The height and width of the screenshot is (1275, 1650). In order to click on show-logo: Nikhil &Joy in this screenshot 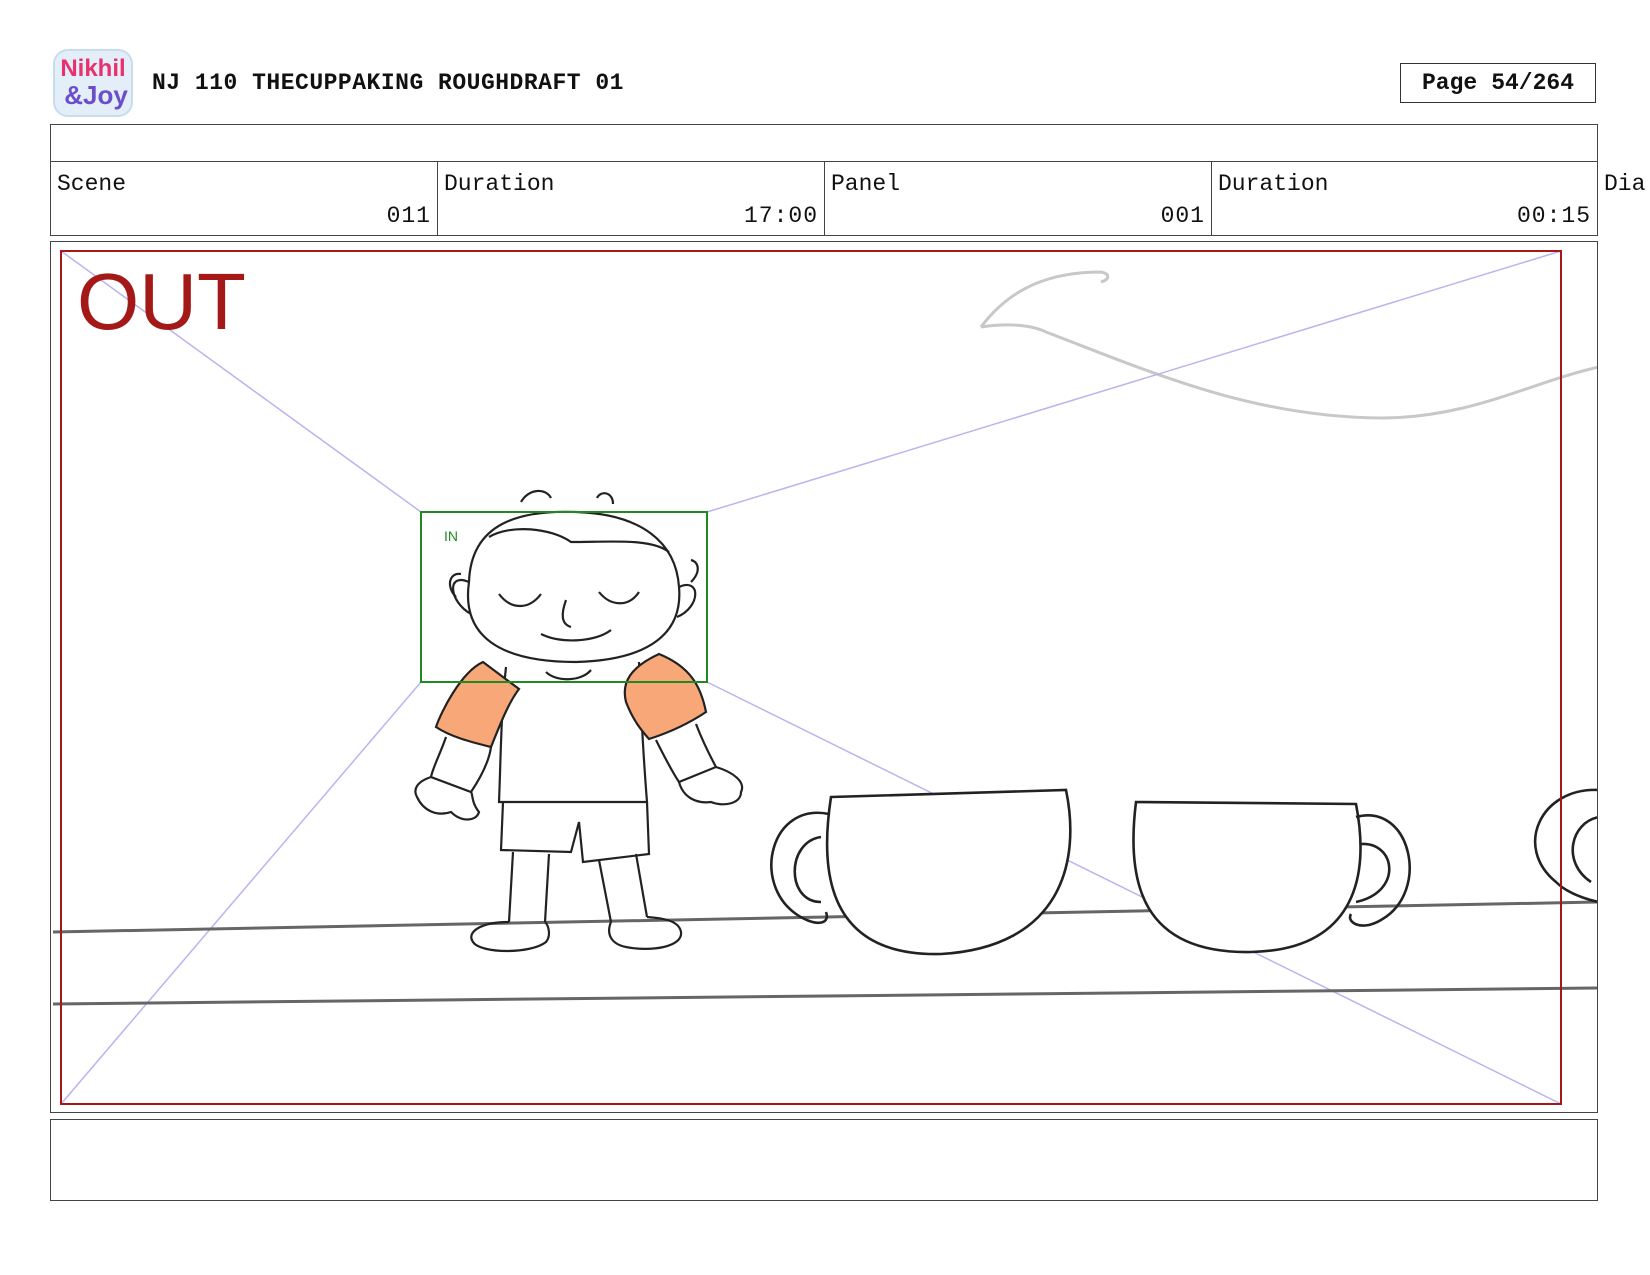, I will do `click(93, 83)`.